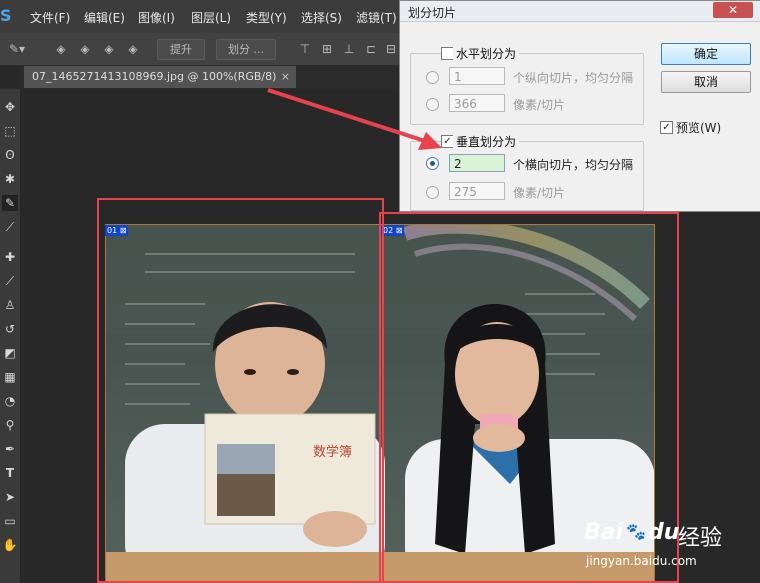 The height and width of the screenshot is (583, 760). I want to click on send-backward-icon: ◈, so click(109, 49).